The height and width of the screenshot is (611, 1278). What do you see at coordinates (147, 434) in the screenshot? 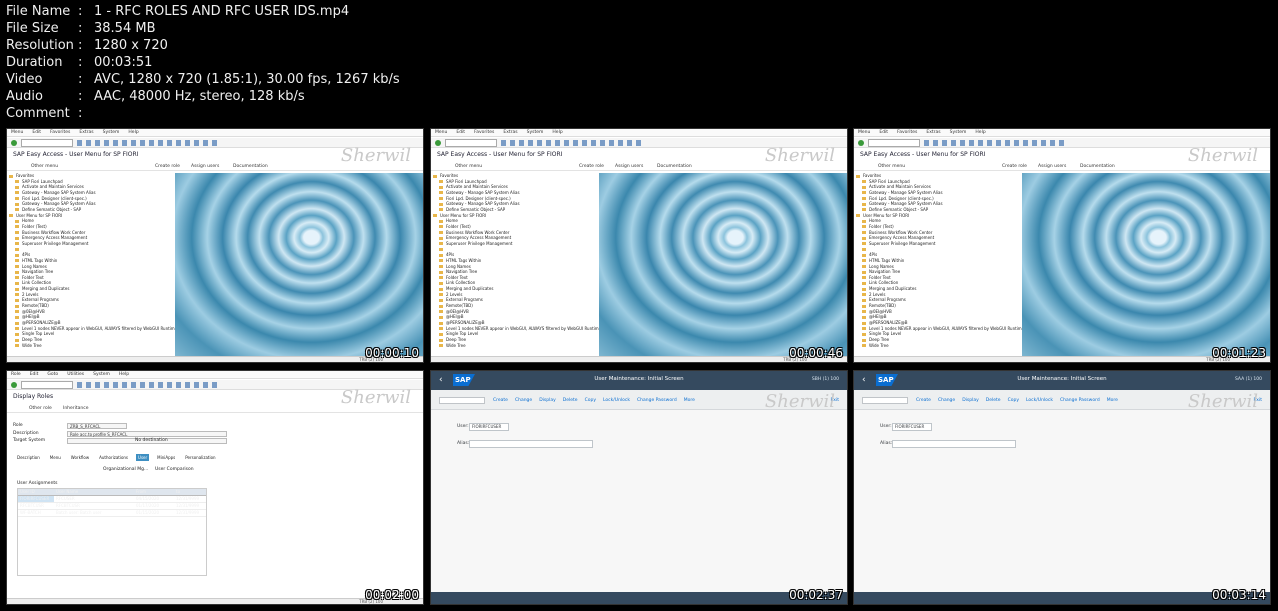
I see `field-value: Role acc.to profile S_RFCACL` at bounding box center [147, 434].